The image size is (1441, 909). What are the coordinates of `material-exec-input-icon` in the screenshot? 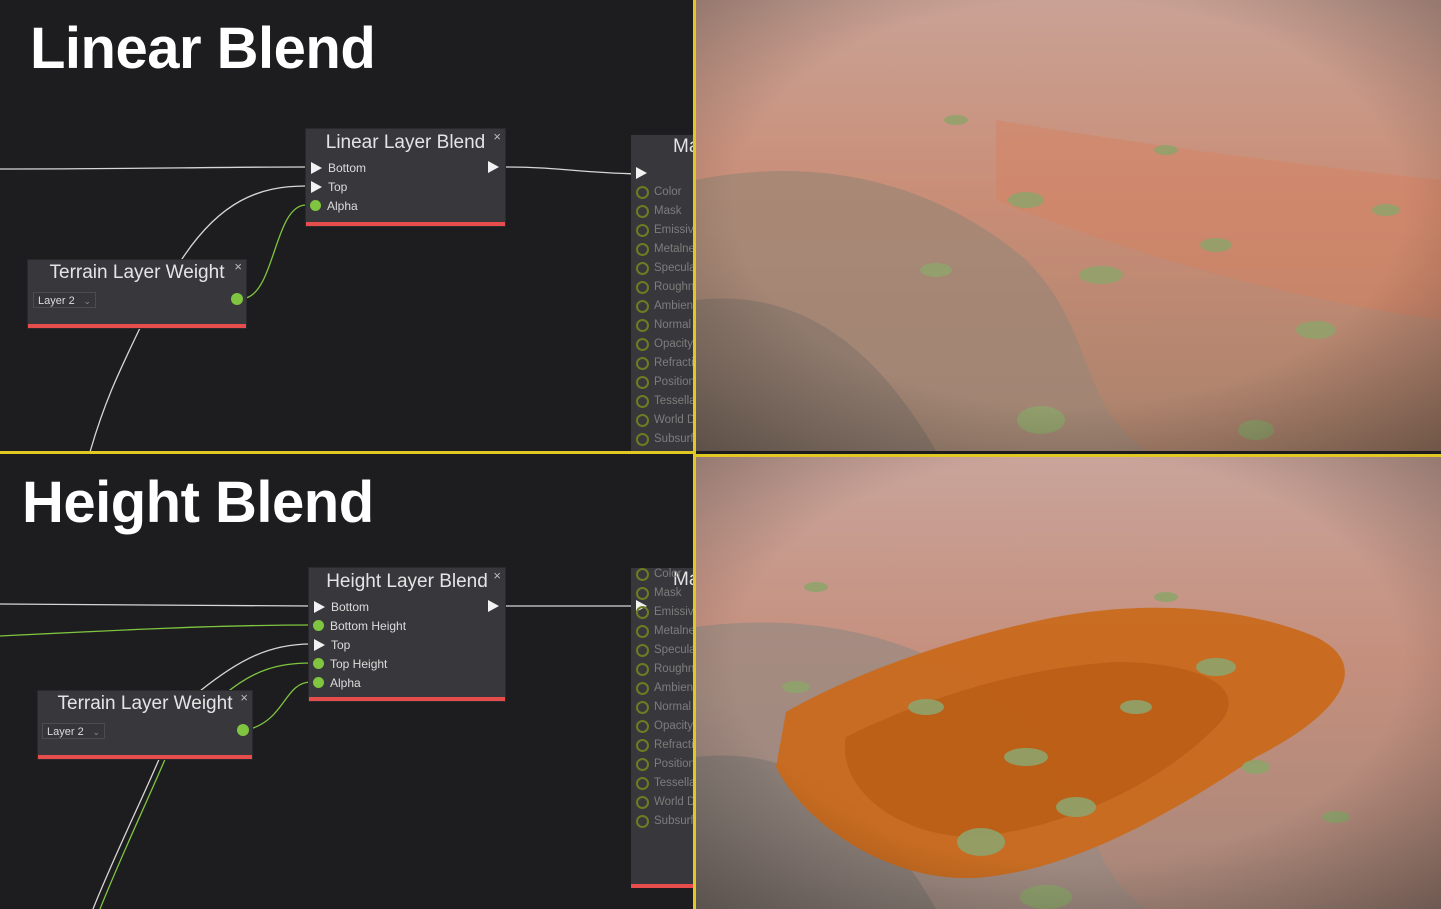 It's located at (641, 173).